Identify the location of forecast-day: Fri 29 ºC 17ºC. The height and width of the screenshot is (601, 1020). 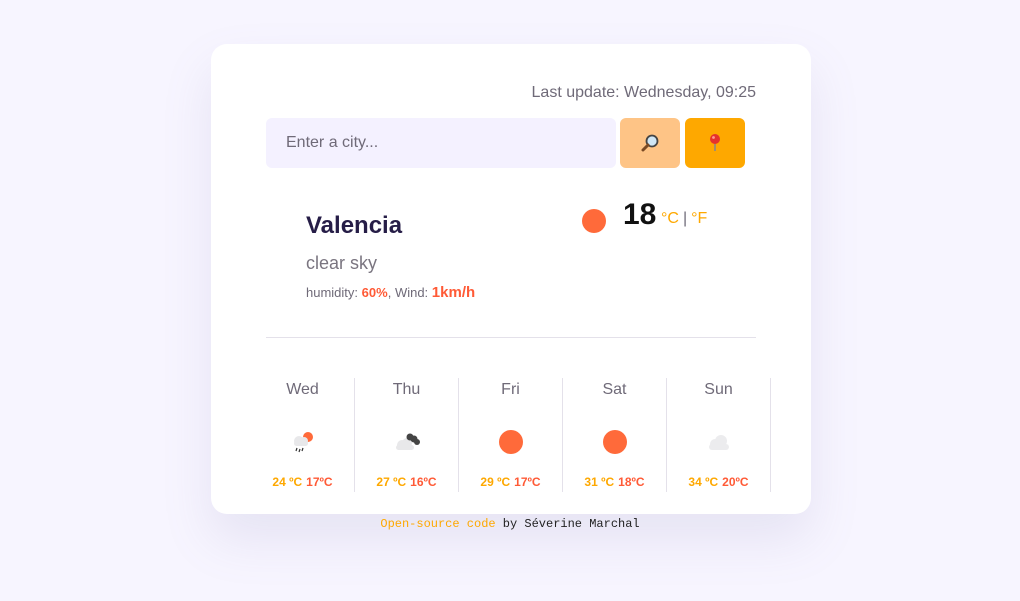
(511, 435).